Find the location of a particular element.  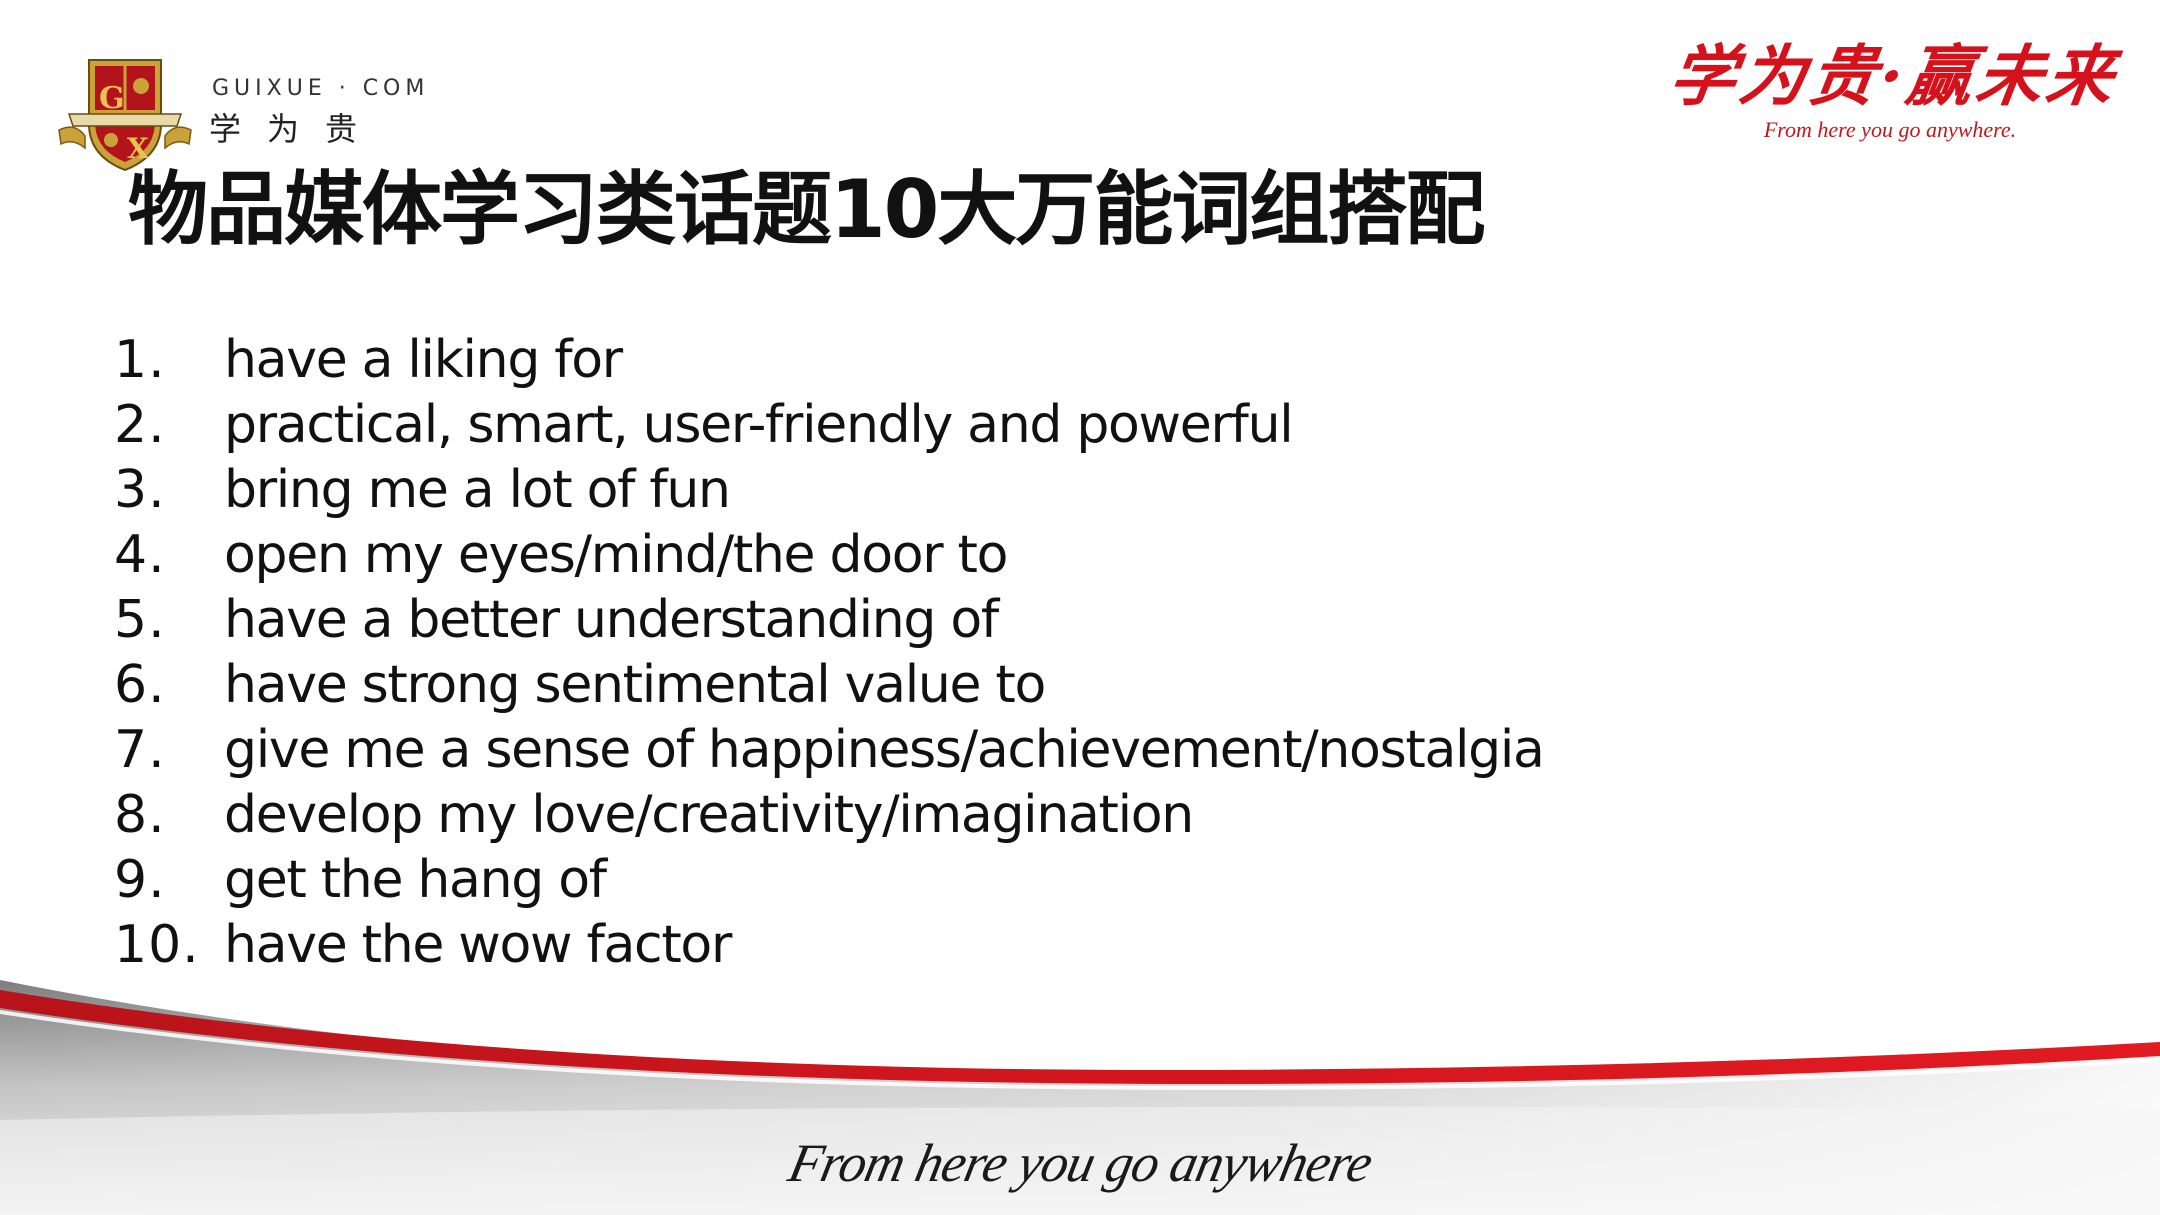

list-number: 7. is located at coordinates (140, 750).